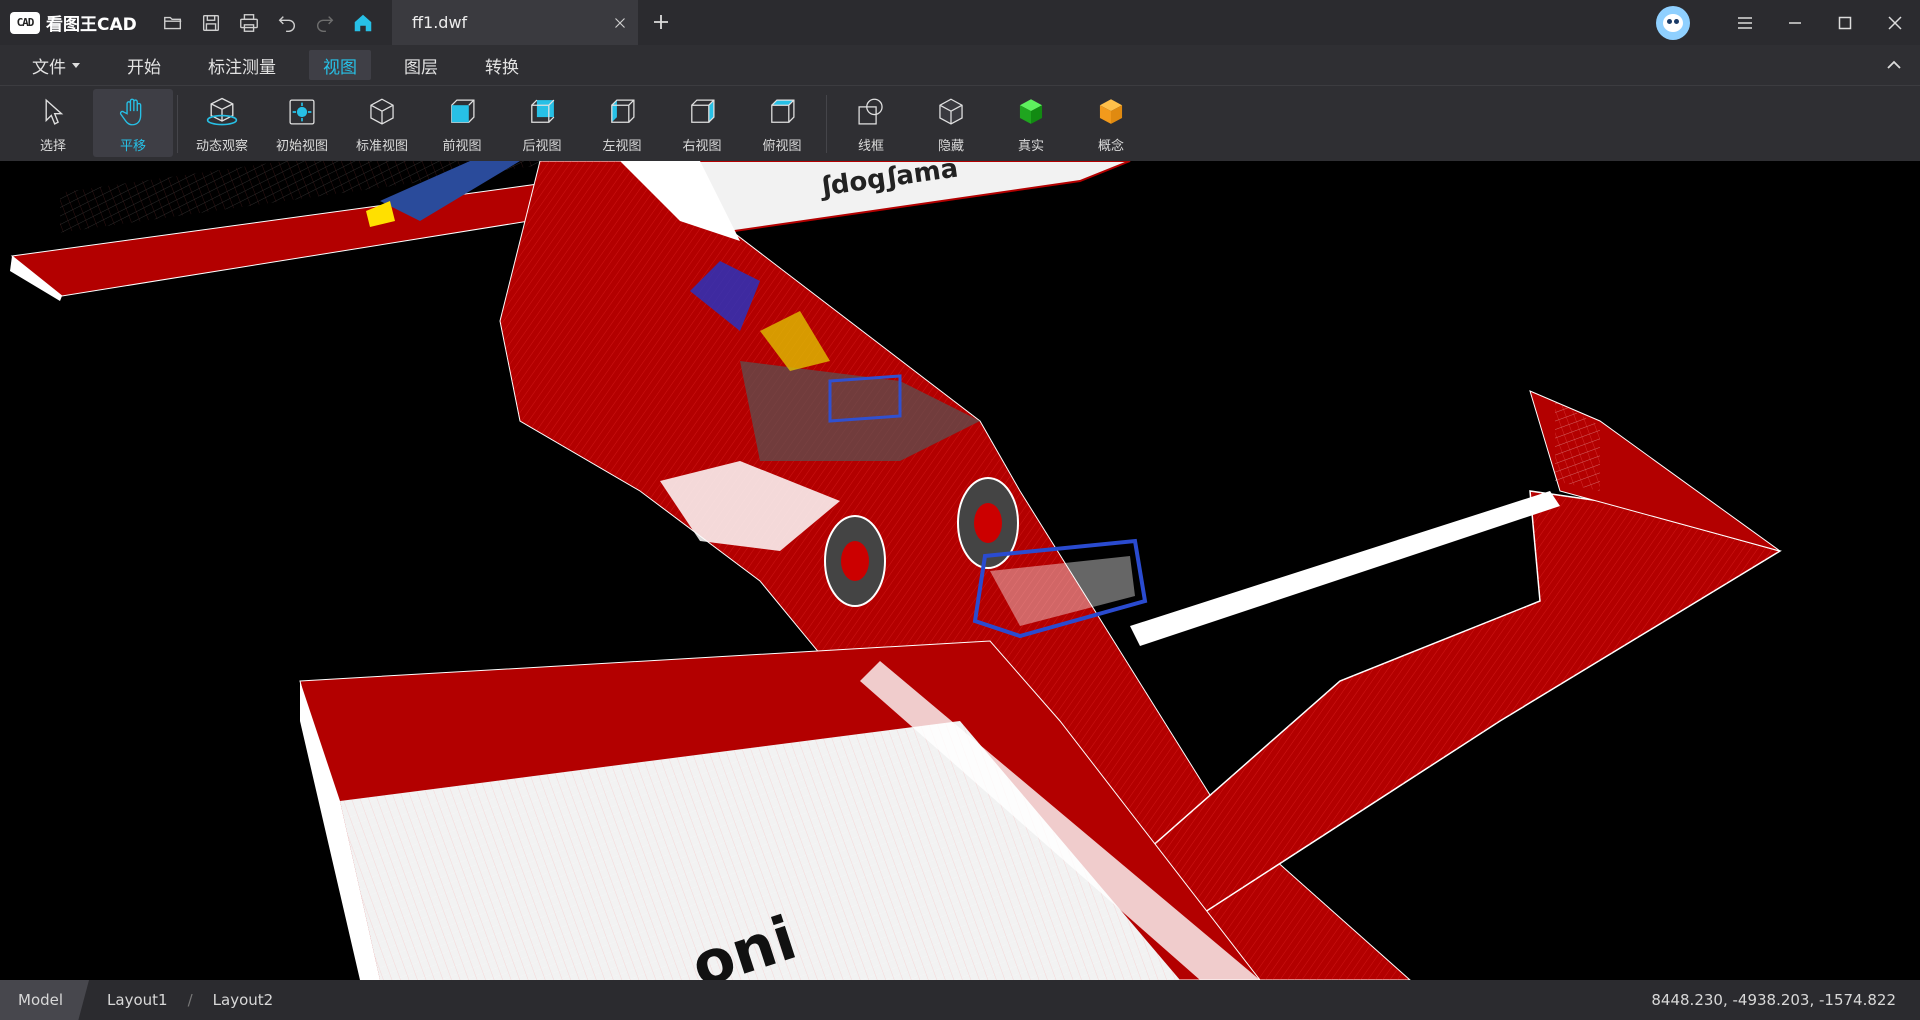 The image size is (1920, 1020). Describe the element at coordinates (45, 1000) in the screenshot. I see `layout-tab-model: Model` at that location.